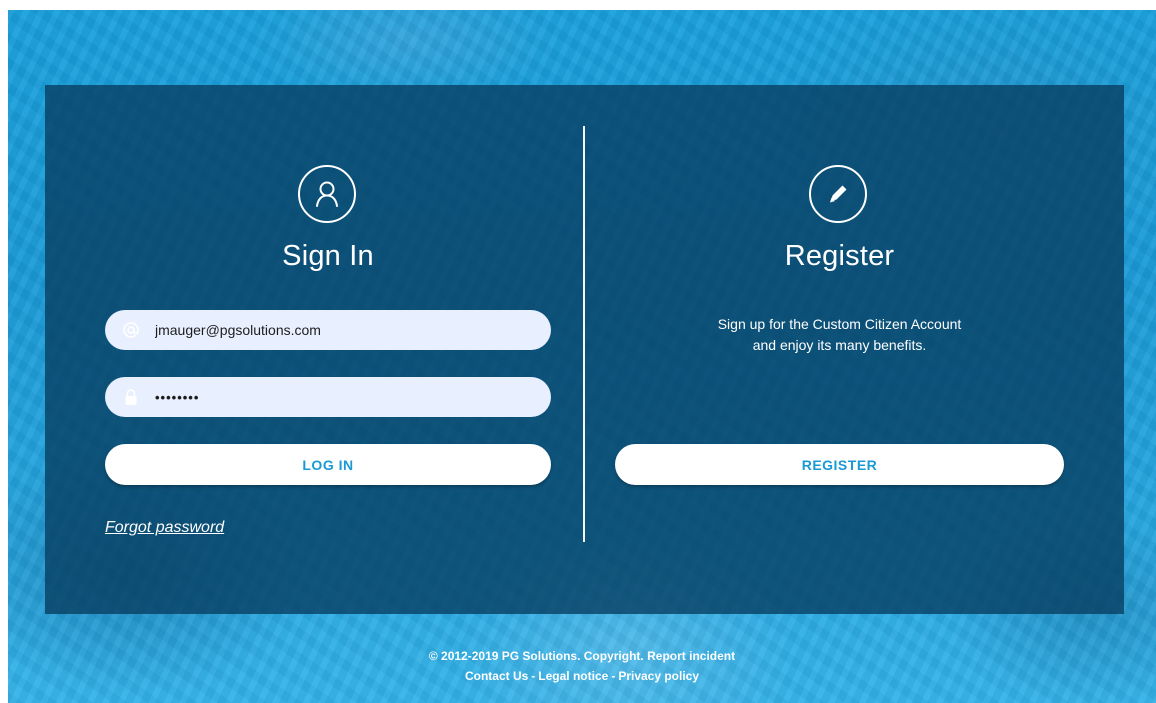 This screenshot has width=1156, height=703. Describe the element at coordinates (131, 330) in the screenshot. I see `at-icon` at that location.